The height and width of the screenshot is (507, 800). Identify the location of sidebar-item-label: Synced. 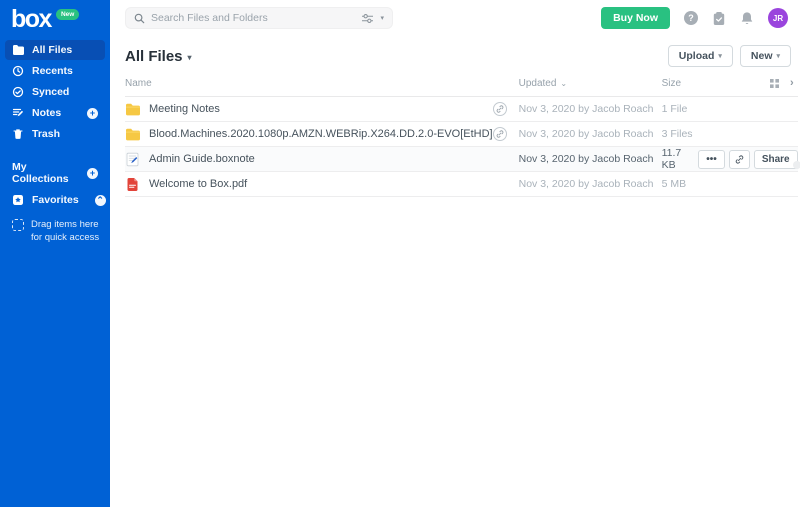
(51, 92).